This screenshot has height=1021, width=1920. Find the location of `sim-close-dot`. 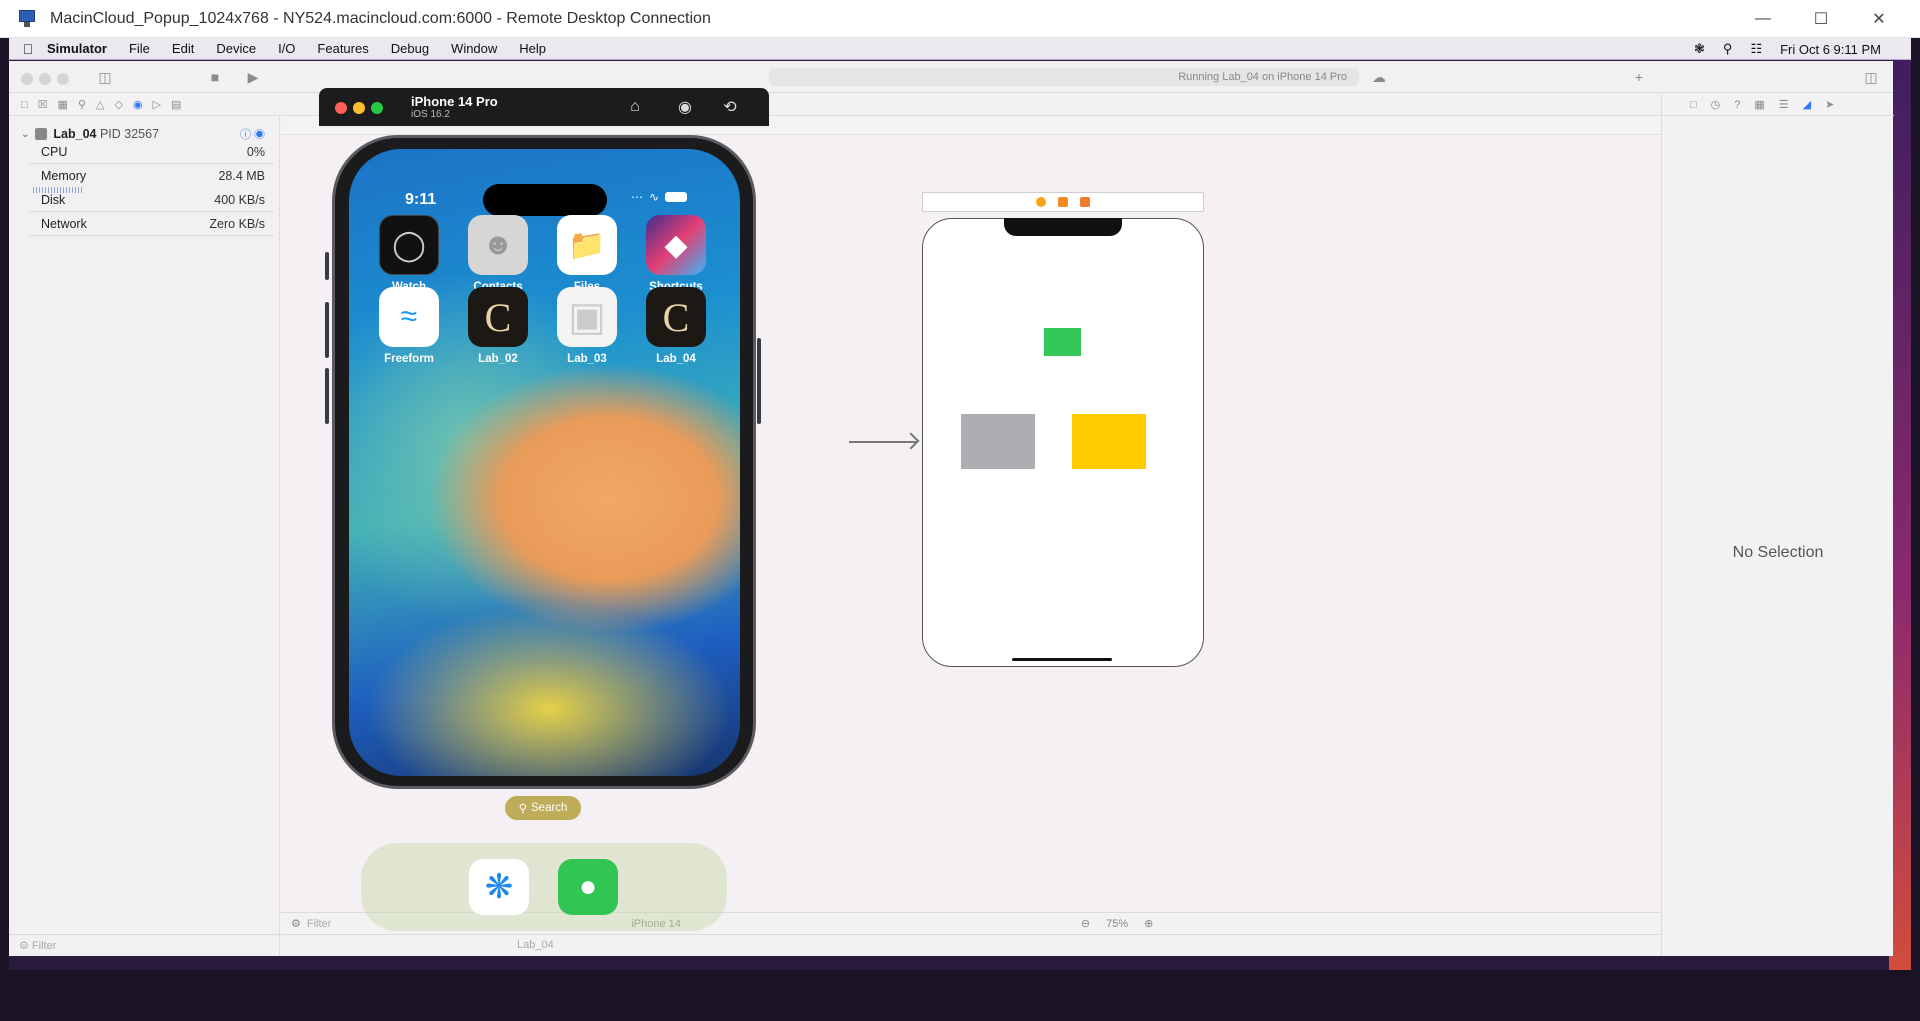

sim-close-dot is located at coordinates (341, 108).